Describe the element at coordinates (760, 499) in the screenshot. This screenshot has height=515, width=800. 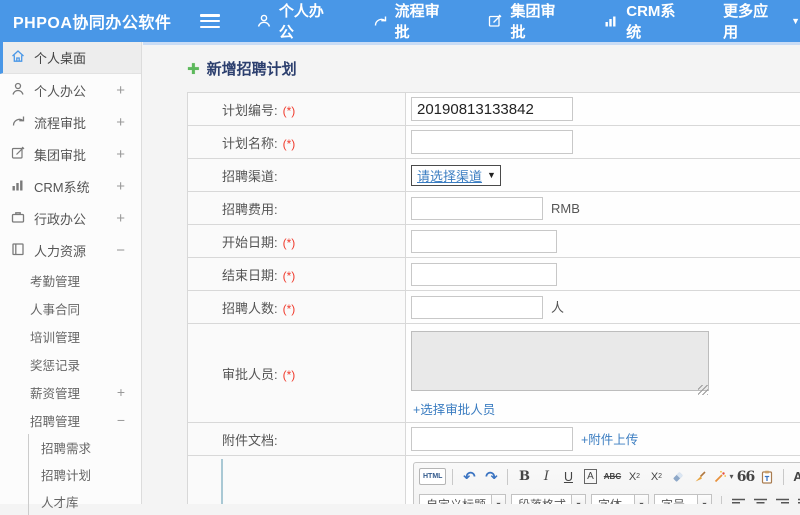
I see `align-center-icon` at that location.